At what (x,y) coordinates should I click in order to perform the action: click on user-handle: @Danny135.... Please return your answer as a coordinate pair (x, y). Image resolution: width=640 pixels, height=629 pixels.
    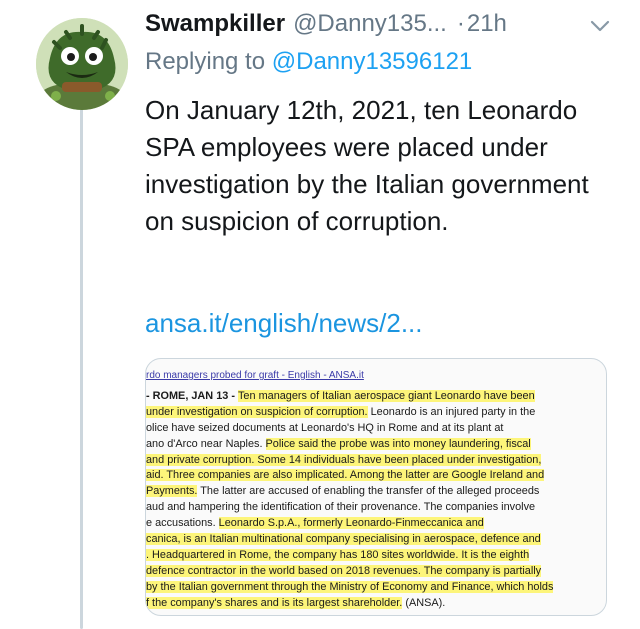
    Looking at the image, I should click on (370, 24).